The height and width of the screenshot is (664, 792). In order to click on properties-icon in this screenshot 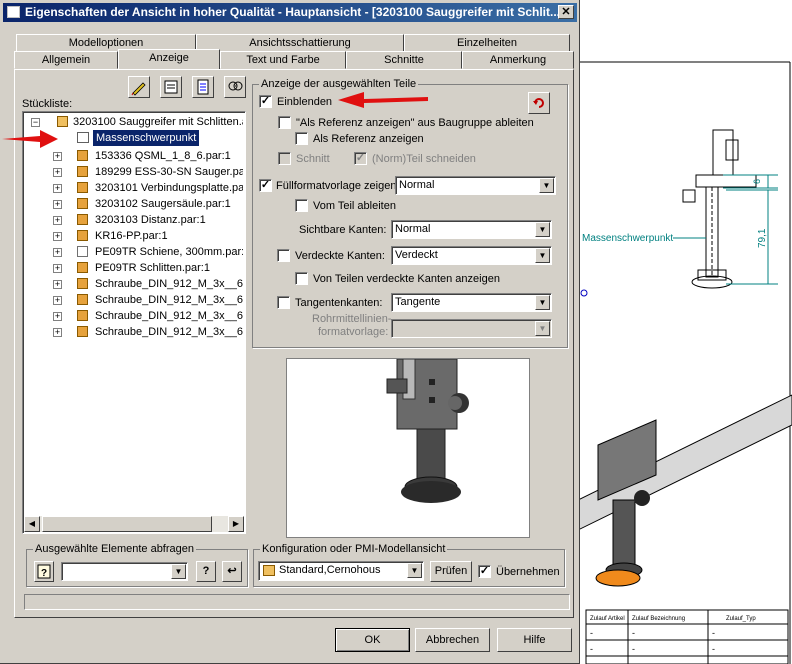, I will do `click(171, 87)`.